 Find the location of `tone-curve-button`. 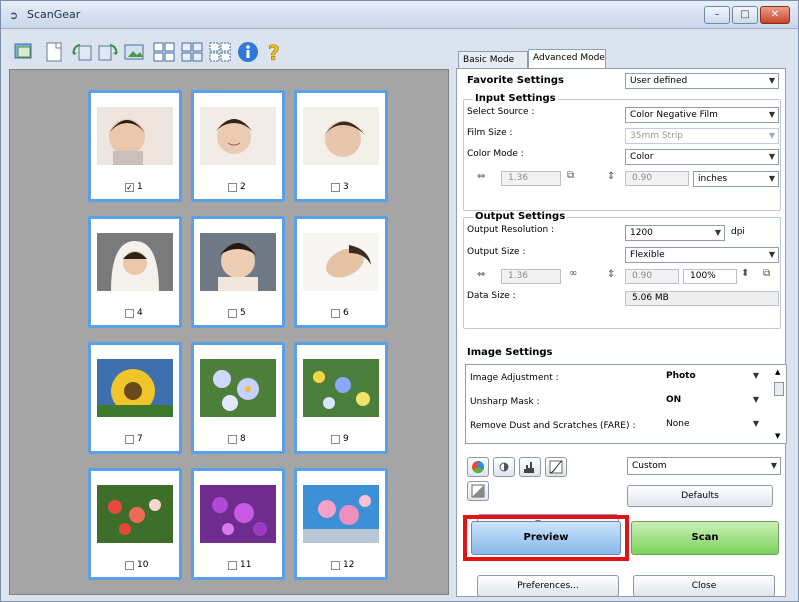

tone-curve-button is located at coordinates (556, 467).